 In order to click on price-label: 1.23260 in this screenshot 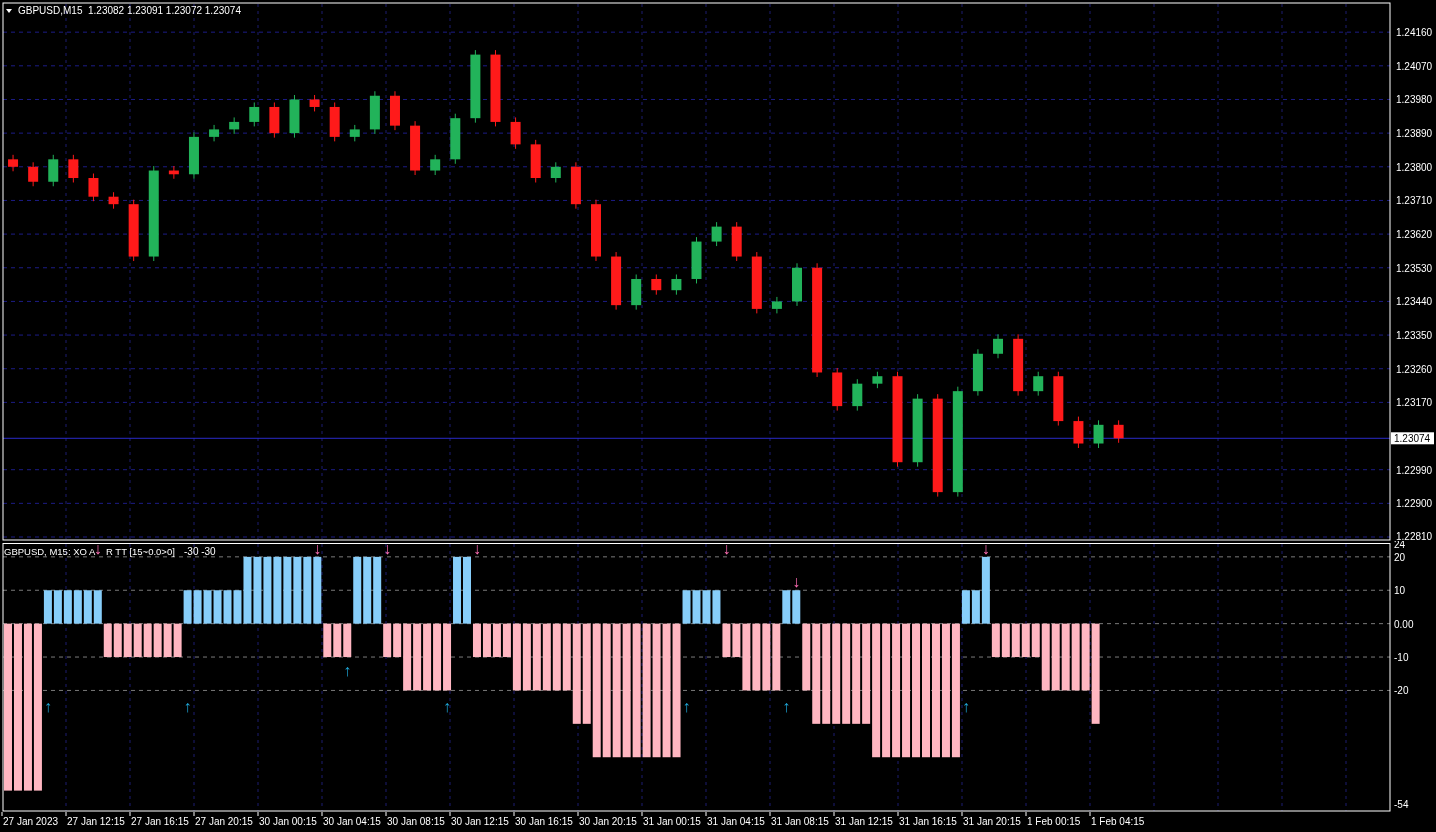, I will do `click(1414, 369)`.